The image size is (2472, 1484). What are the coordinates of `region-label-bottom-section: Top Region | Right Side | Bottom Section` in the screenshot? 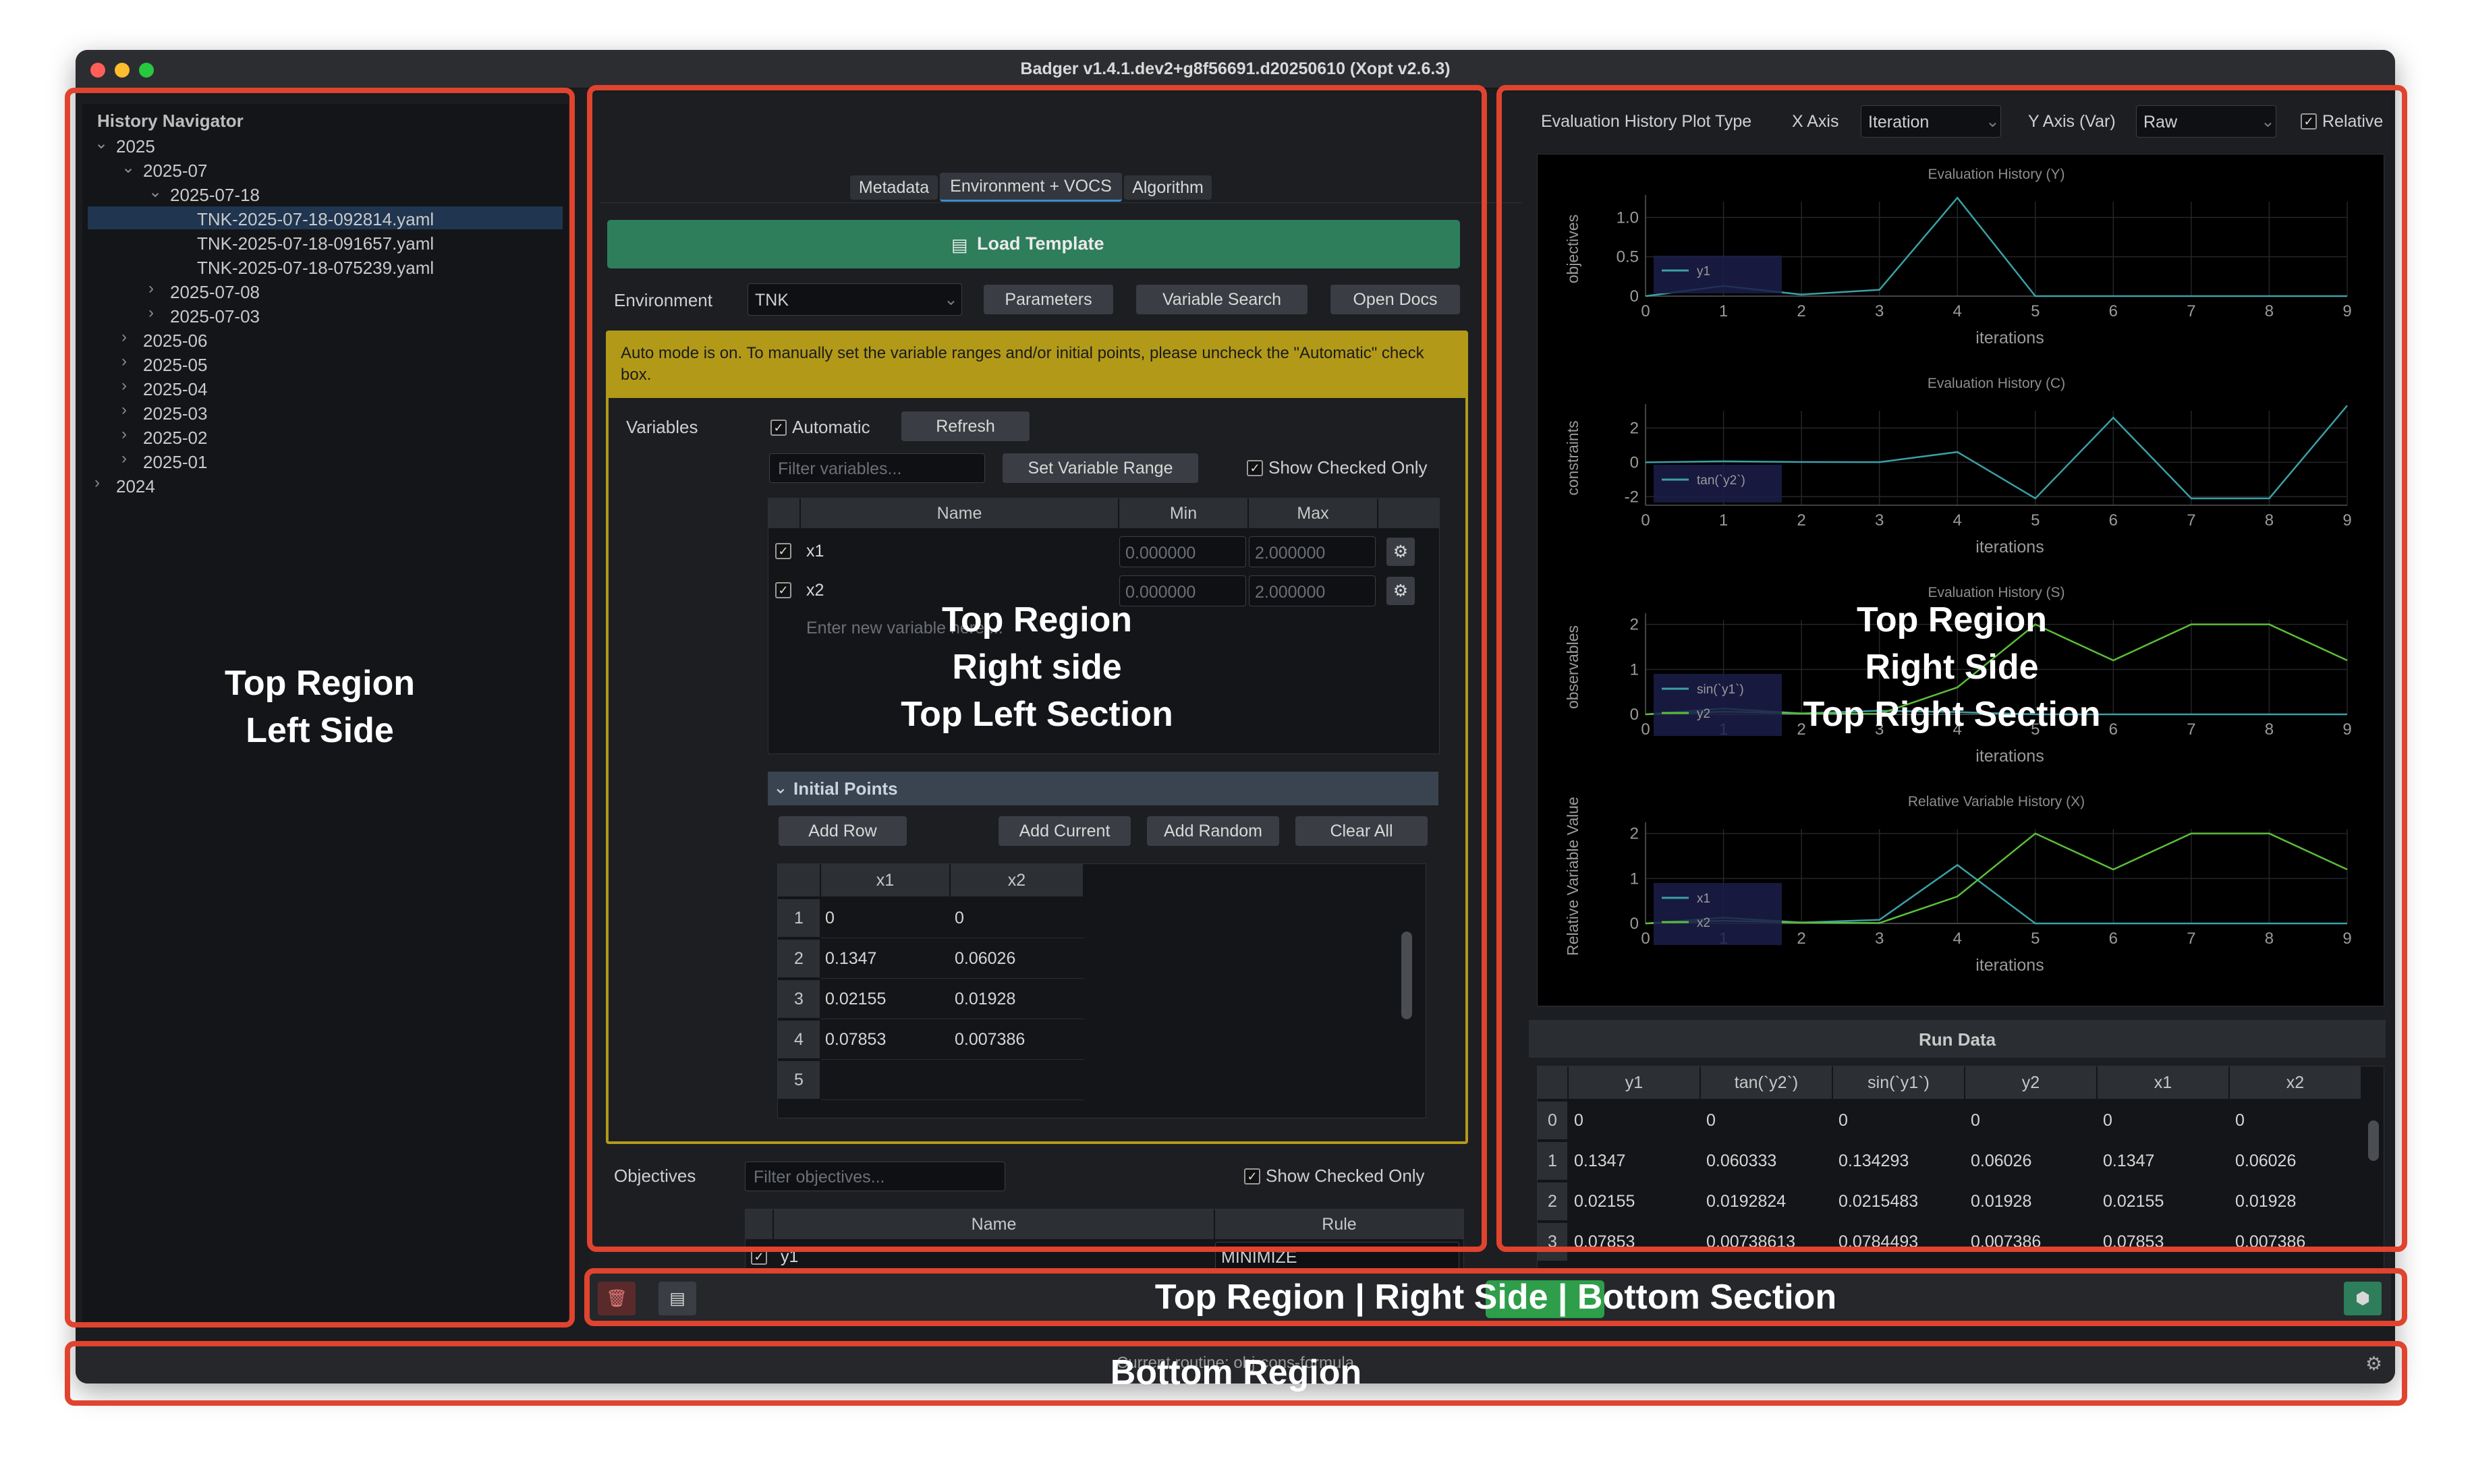 It's located at (1495, 1298).